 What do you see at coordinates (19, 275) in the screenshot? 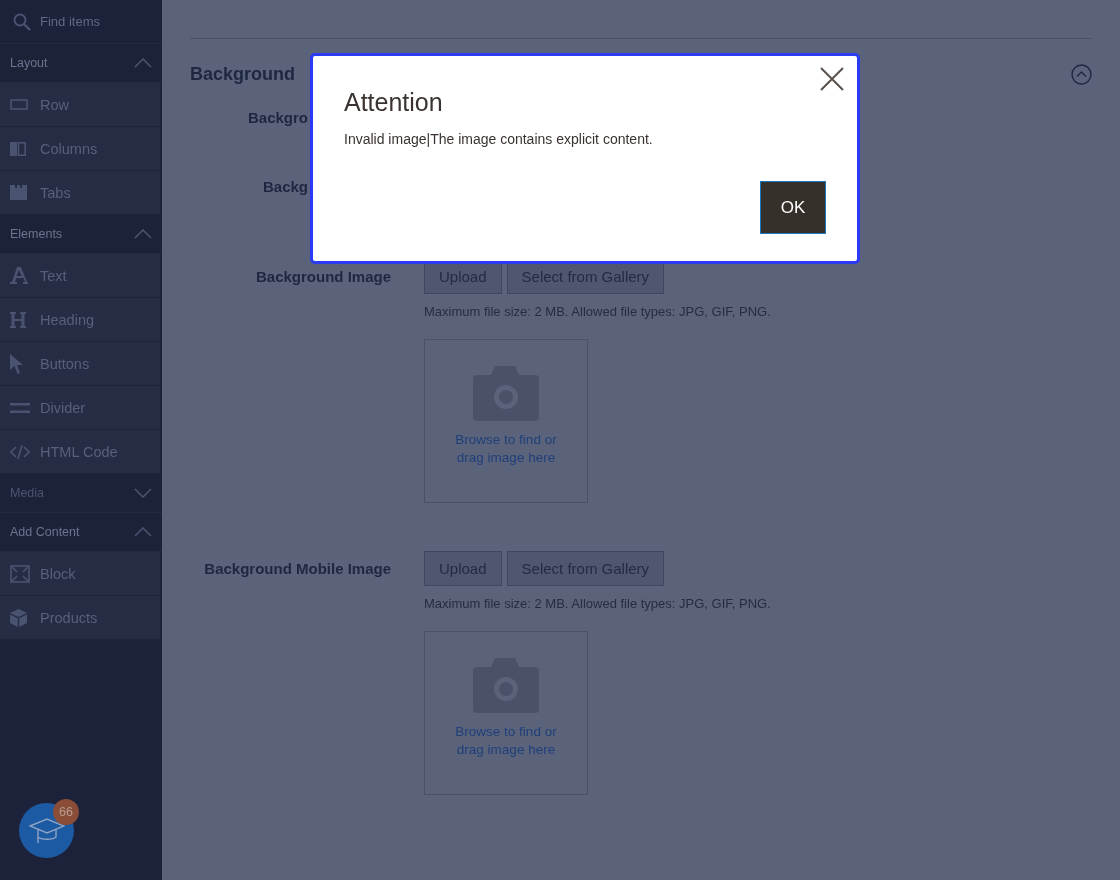
I see `letter-a-icon` at bounding box center [19, 275].